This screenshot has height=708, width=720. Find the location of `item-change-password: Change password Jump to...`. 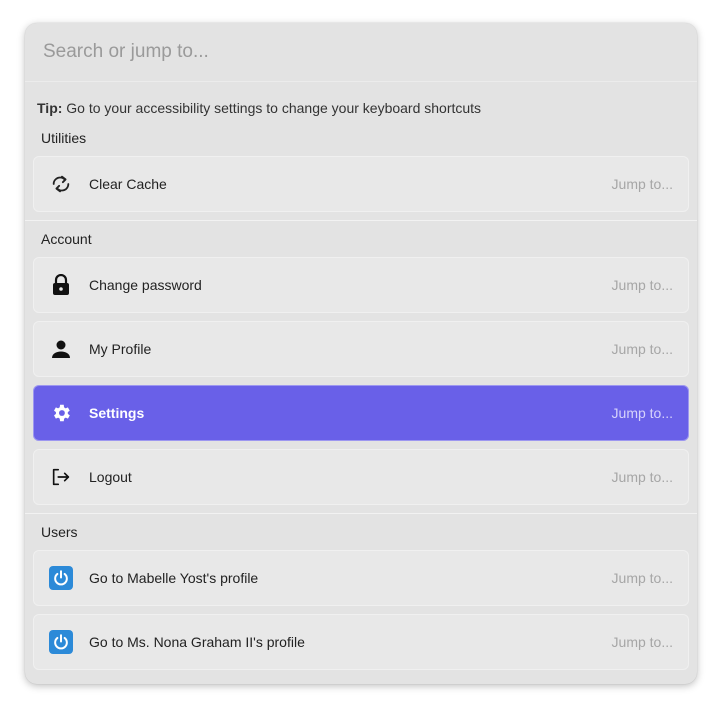

item-change-password: Change password Jump to... is located at coordinates (361, 285).